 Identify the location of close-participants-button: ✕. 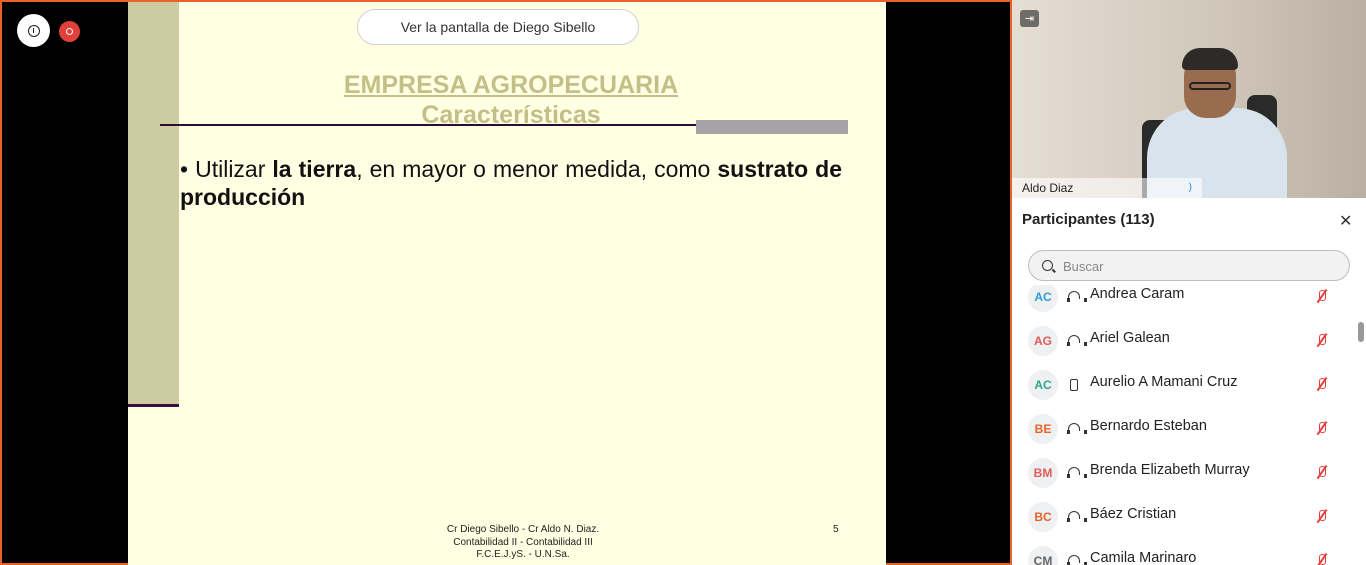
(1345, 221).